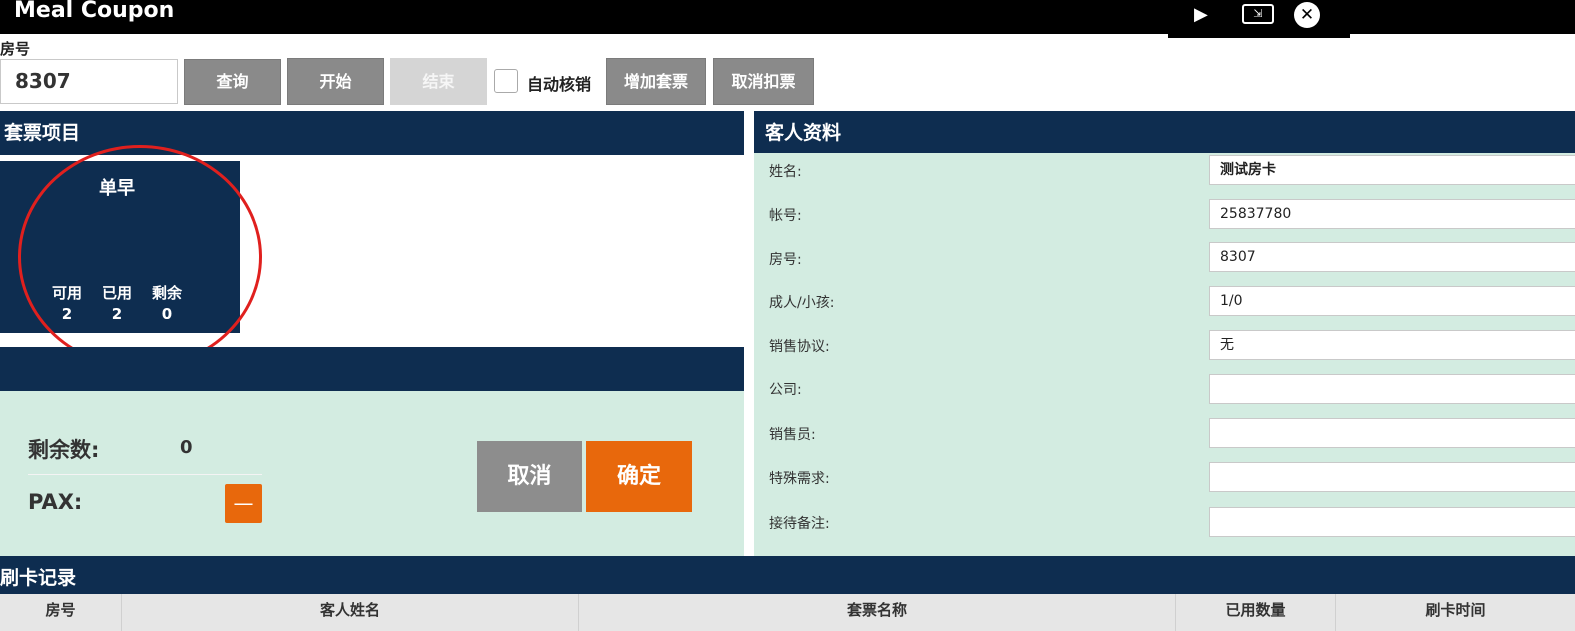 Image resolution: width=1575 pixels, height=631 pixels. What do you see at coordinates (639, 476) in the screenshot?
I see `confirm-button: 确定` at bounding box center [639, 476].